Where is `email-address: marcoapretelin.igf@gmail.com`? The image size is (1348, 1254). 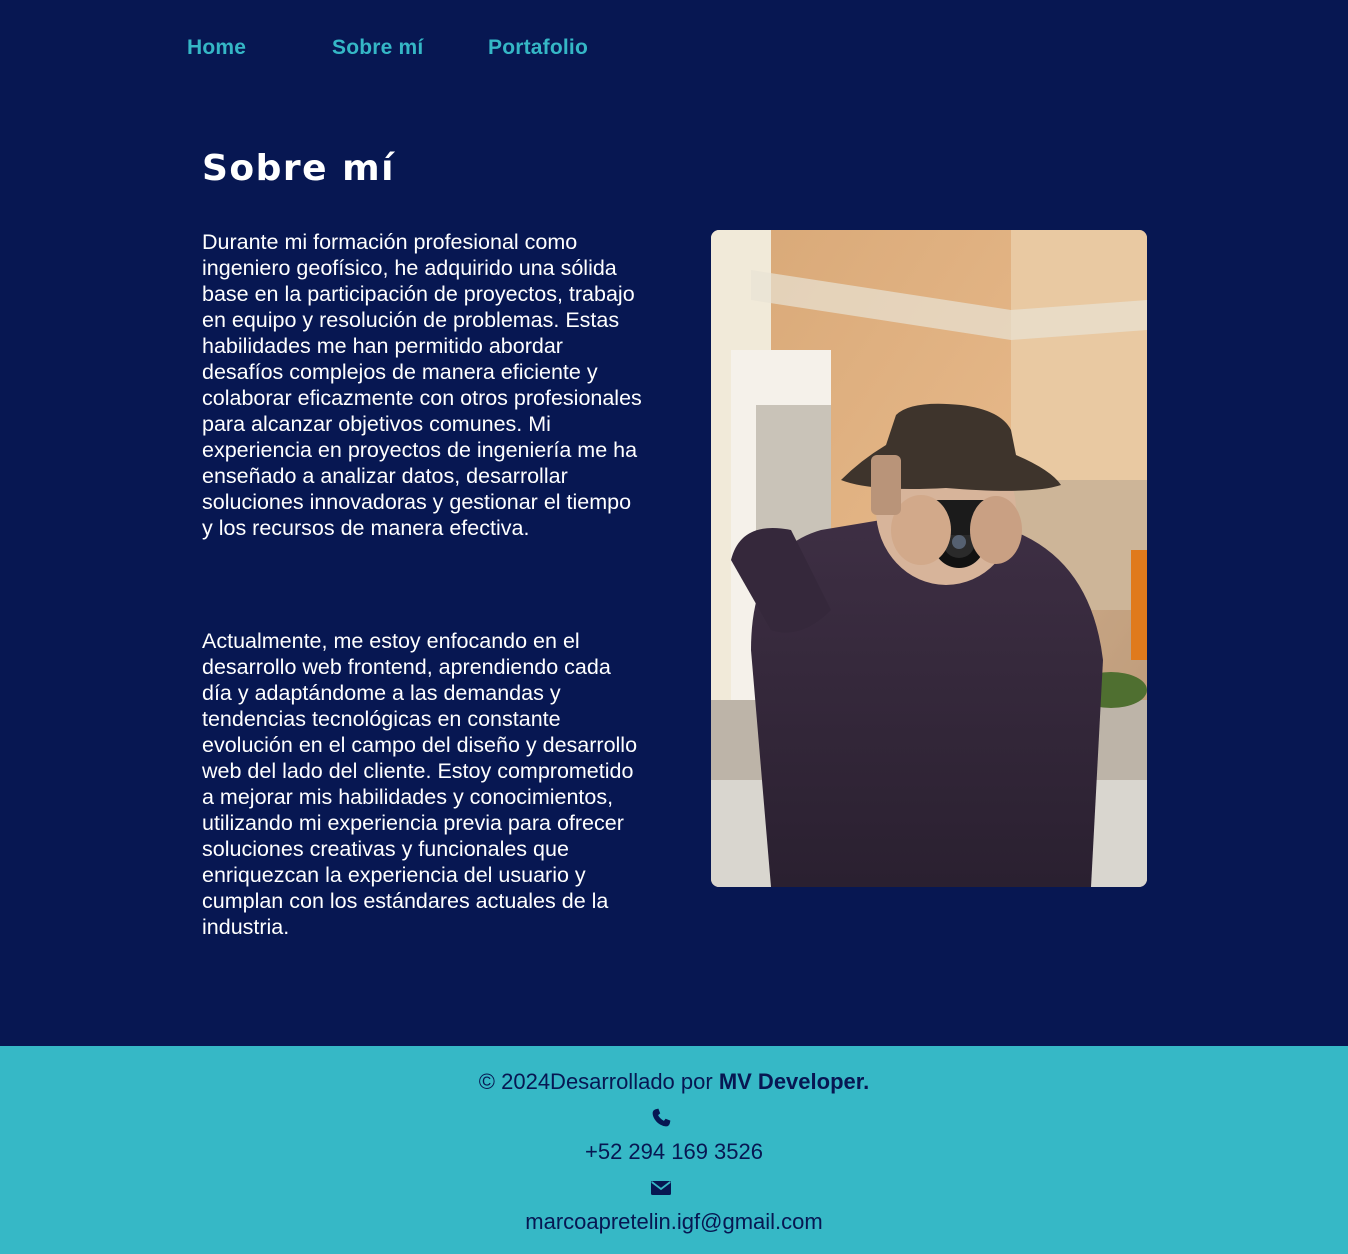 email-address: marcoapretelin.igf@gmail.com is located at coordinates (674, 1222).